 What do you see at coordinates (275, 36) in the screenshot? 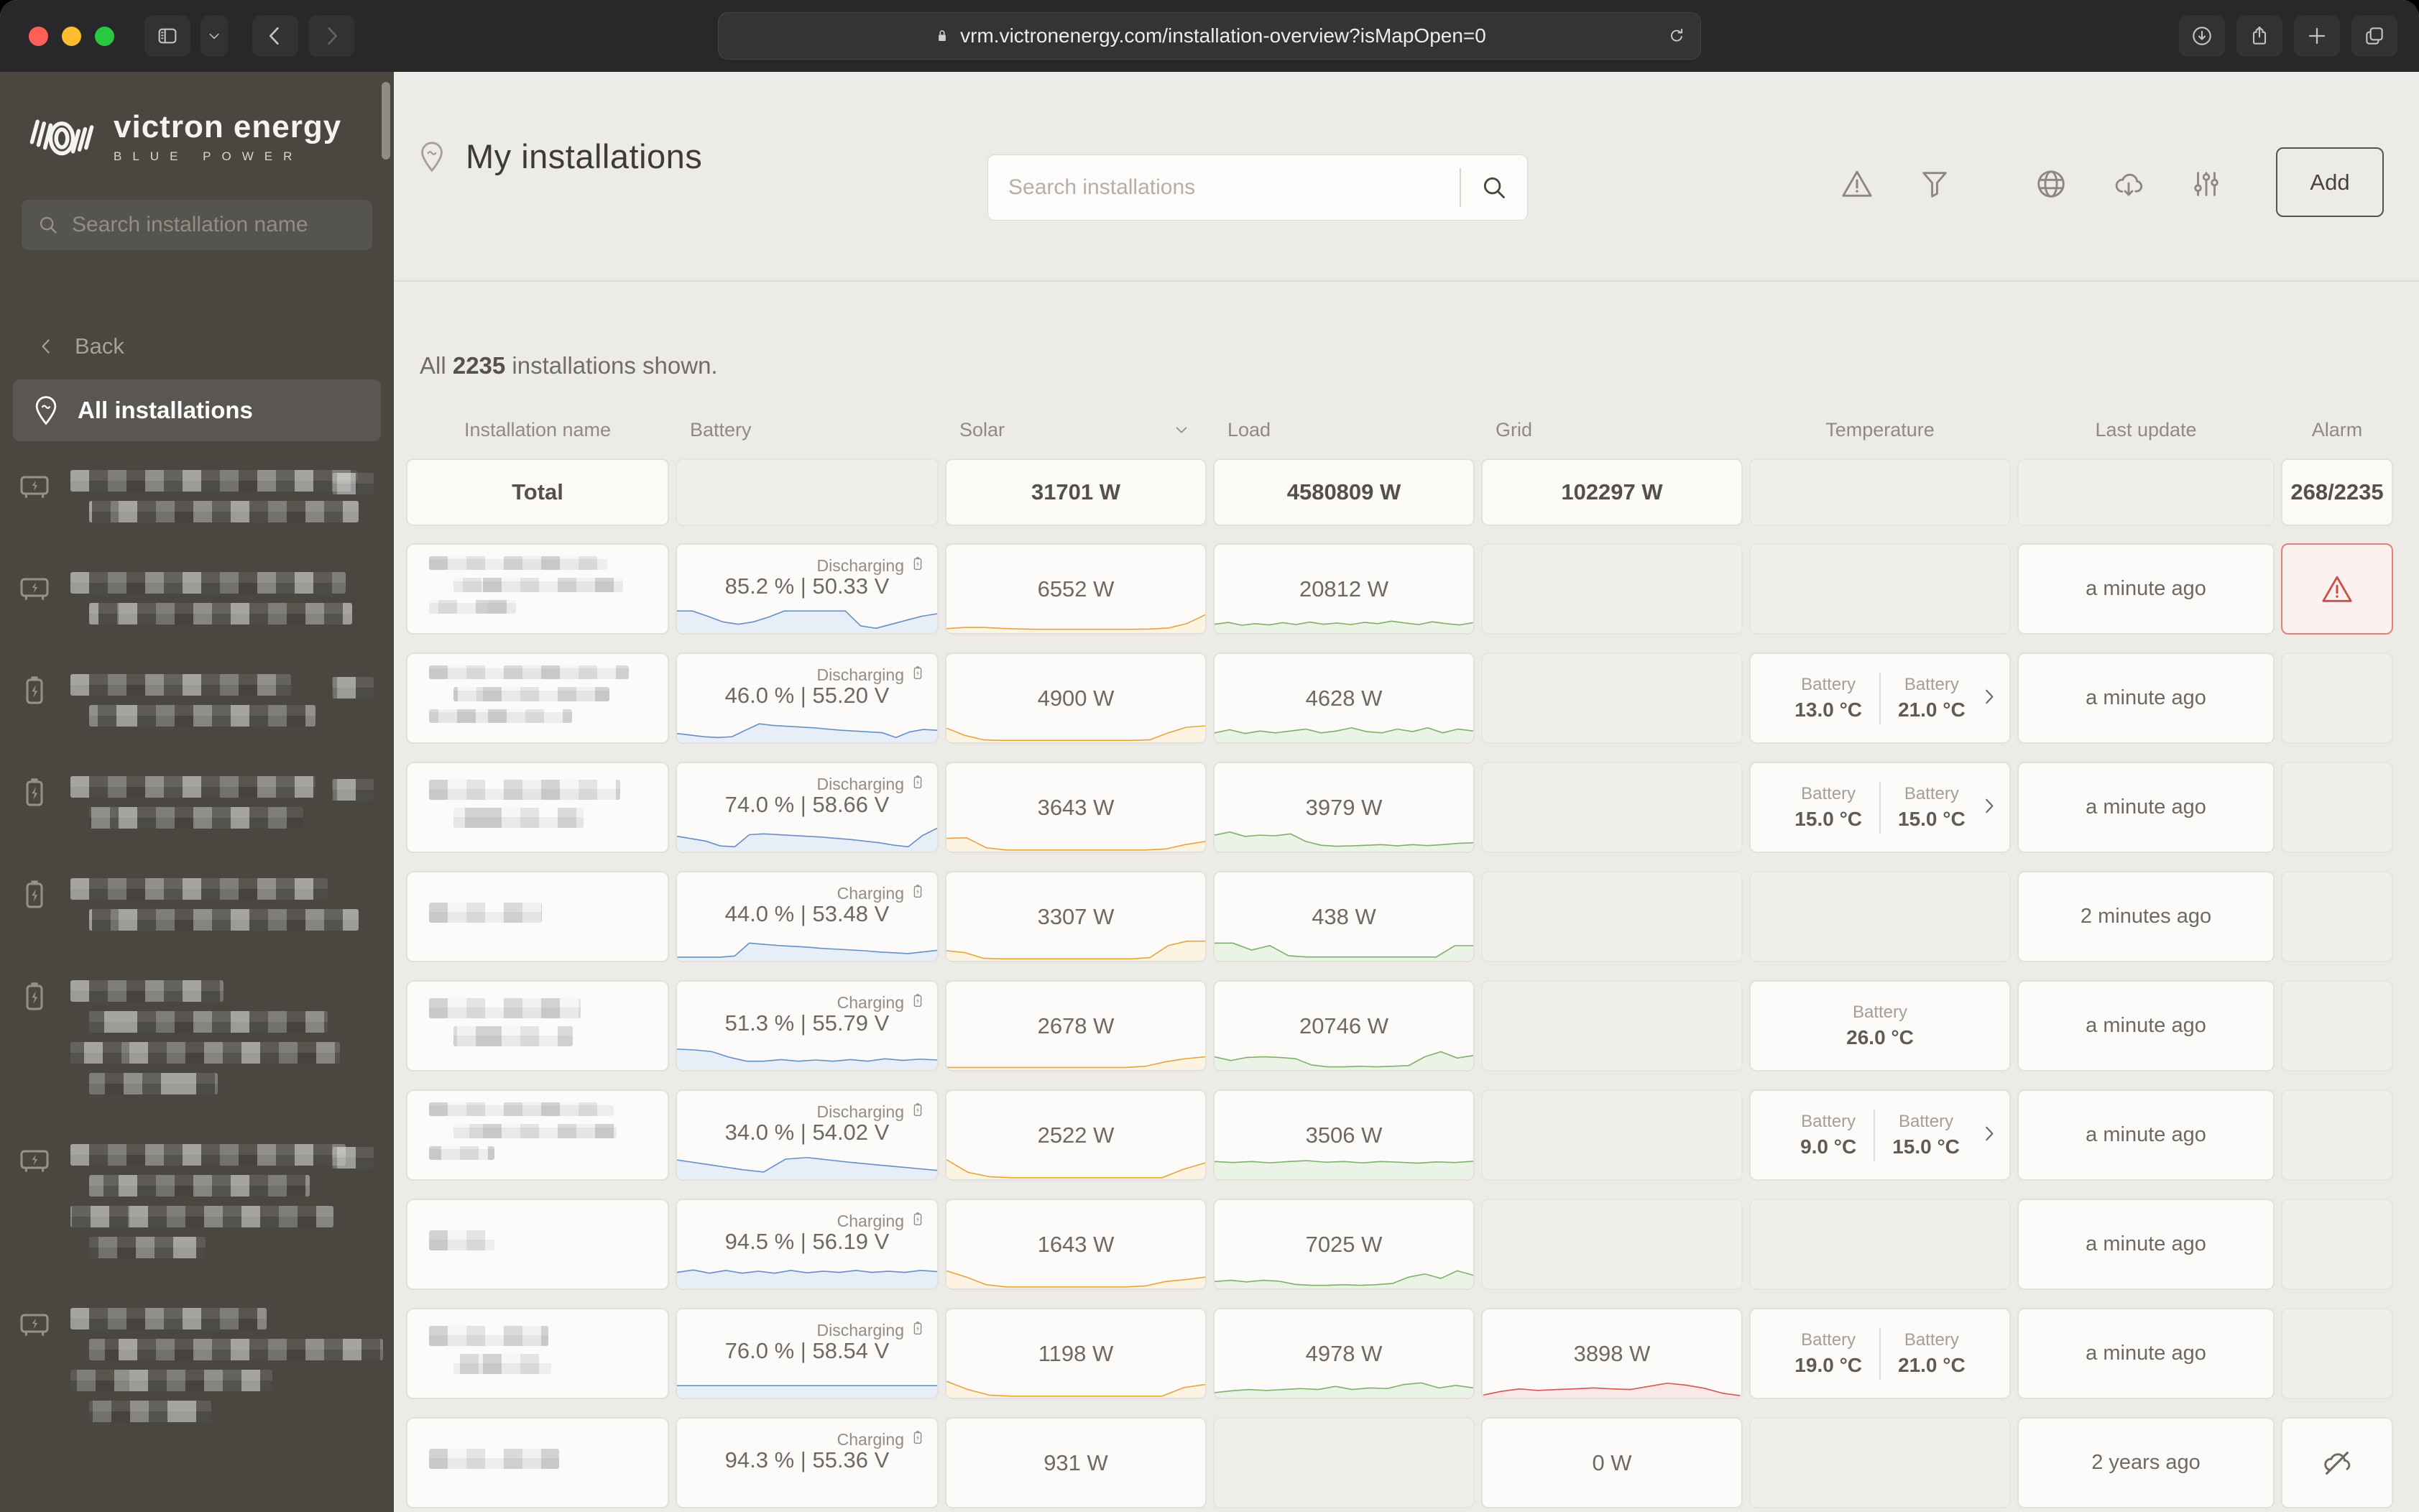
I see `back-button` at bounding box center [275, 36].